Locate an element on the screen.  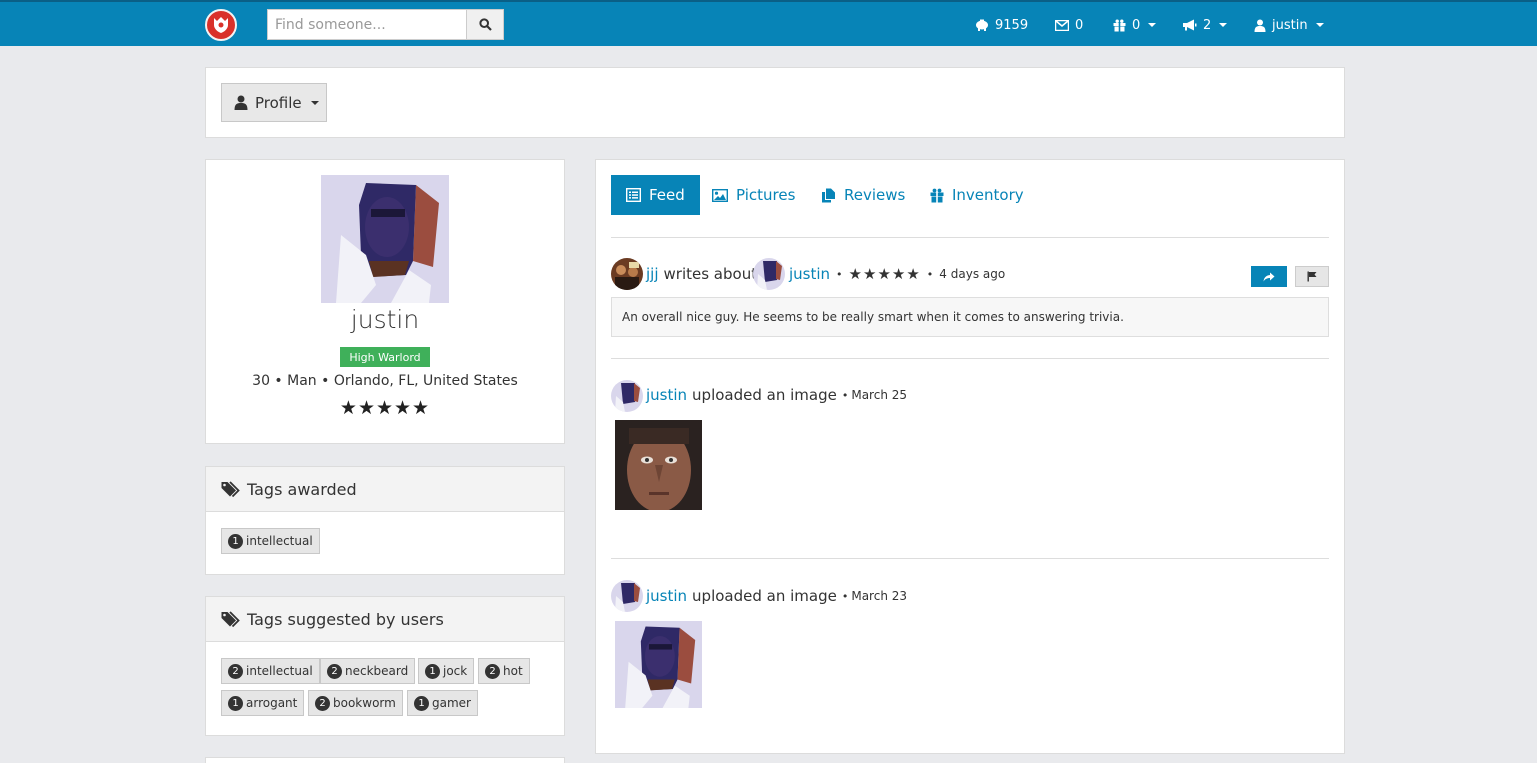
tag-neckbeard: 2 neckbeard is located at coordinates (368, 671).